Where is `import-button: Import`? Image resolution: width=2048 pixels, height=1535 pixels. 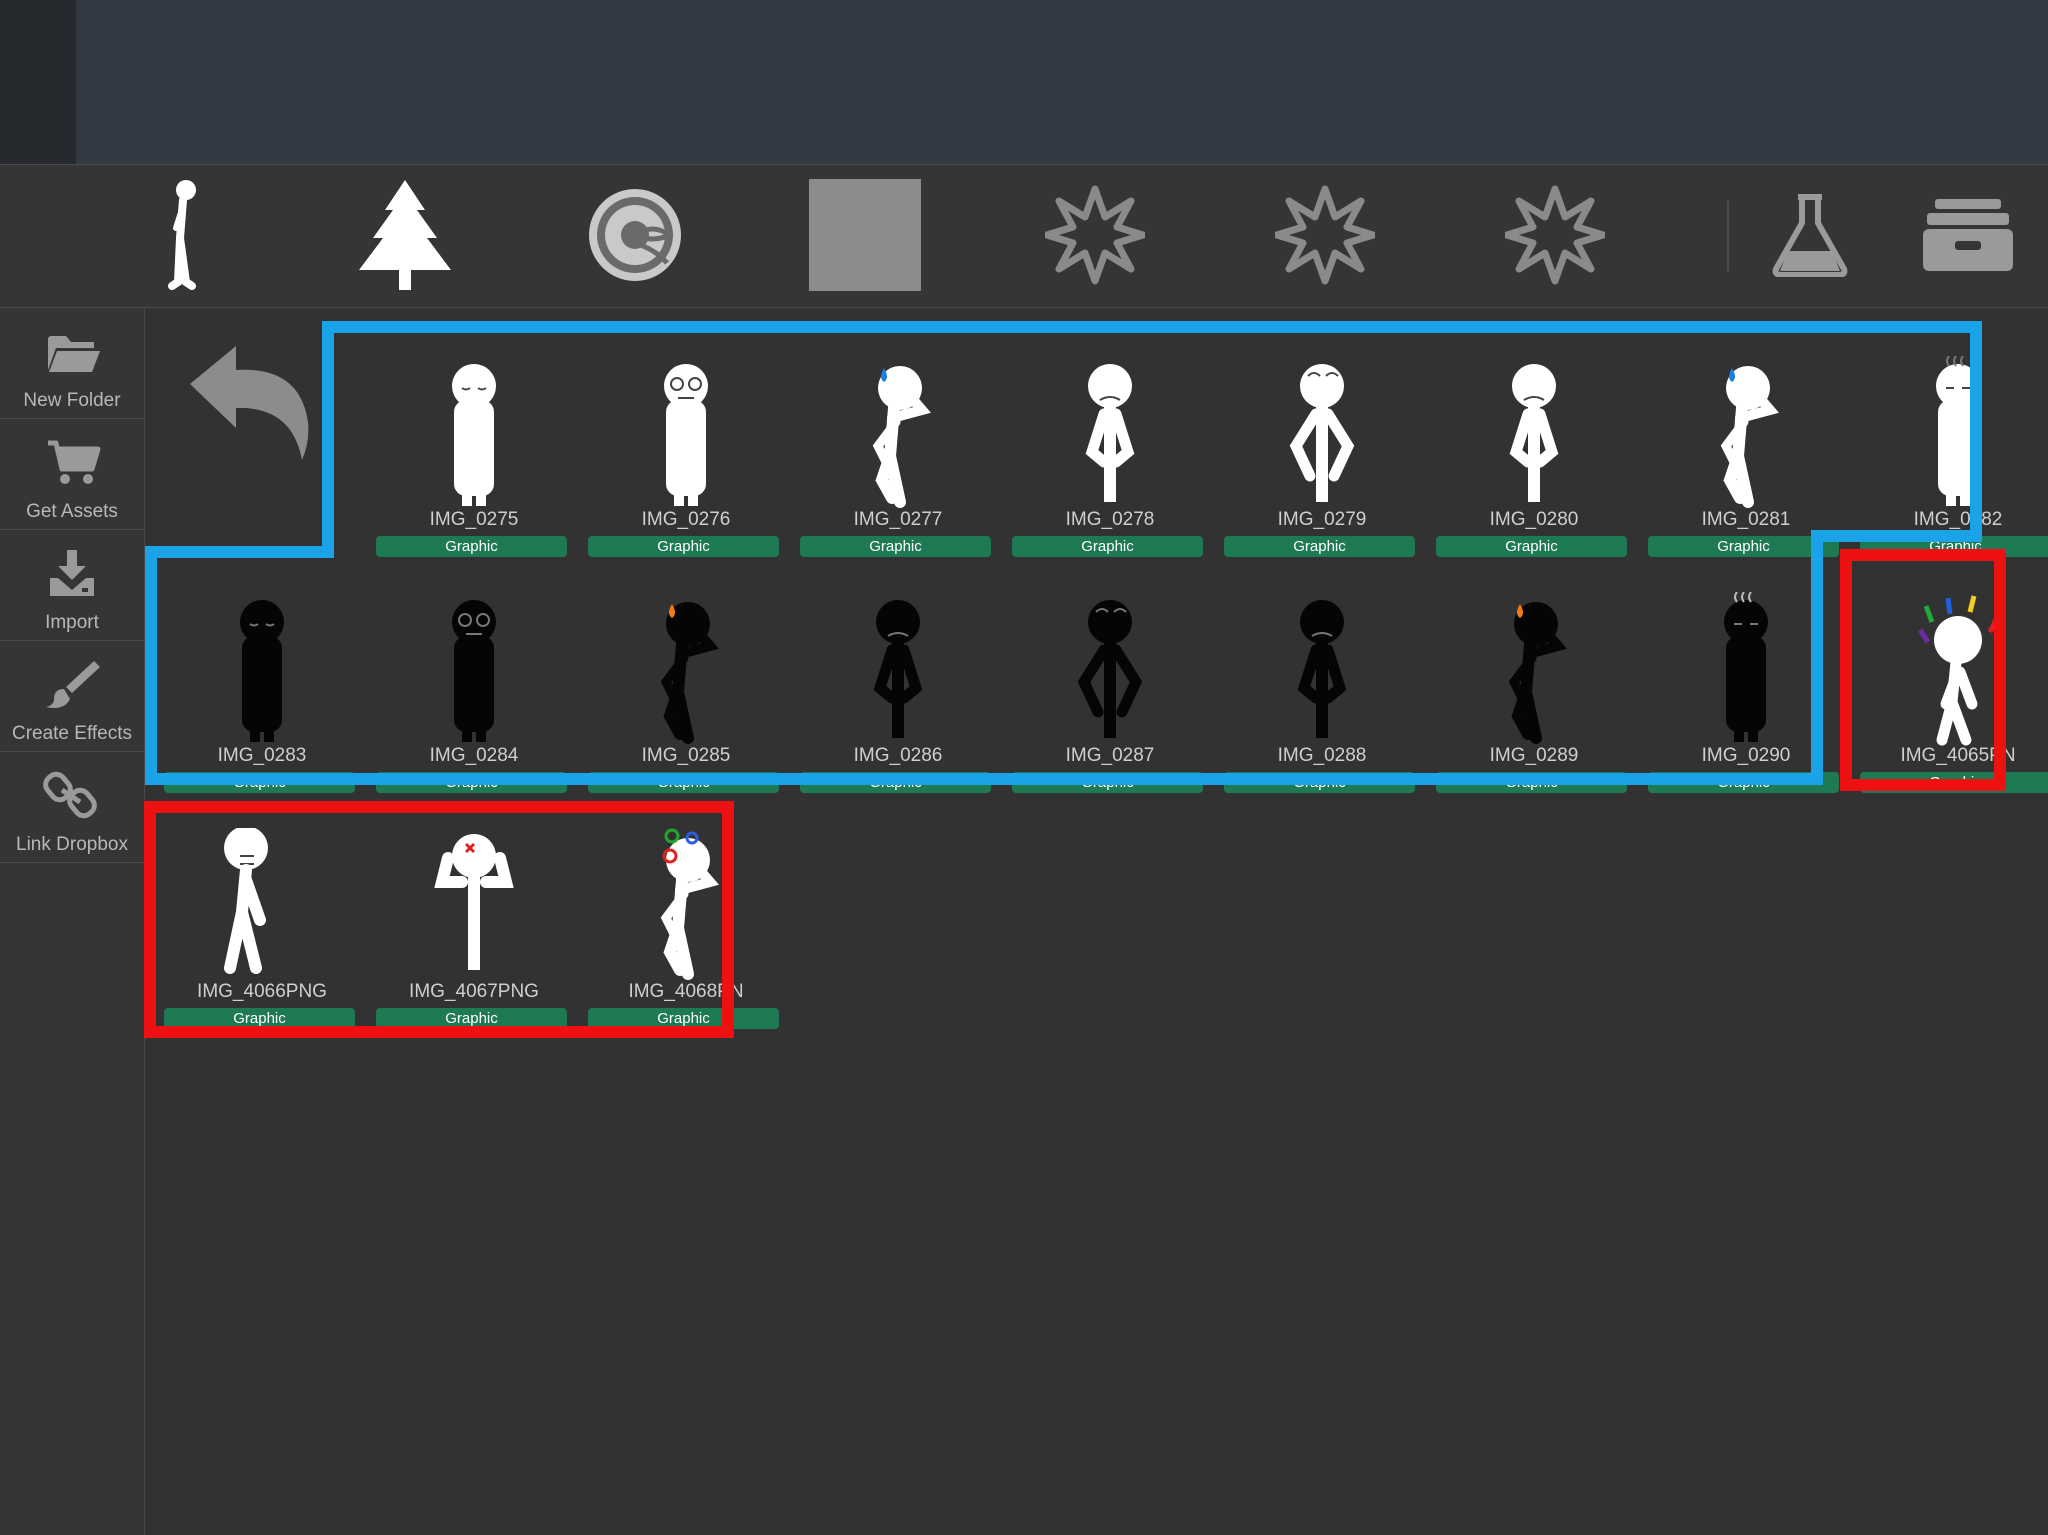 import-button: Import is located at coordinates (72, 585).